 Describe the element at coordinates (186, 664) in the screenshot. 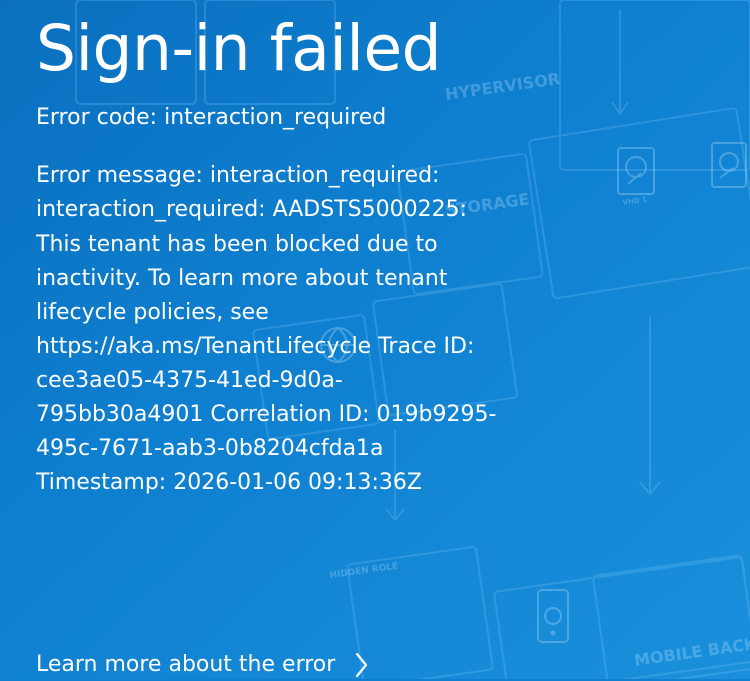

I see `learn-more-label: Learn more about the error` at that location.